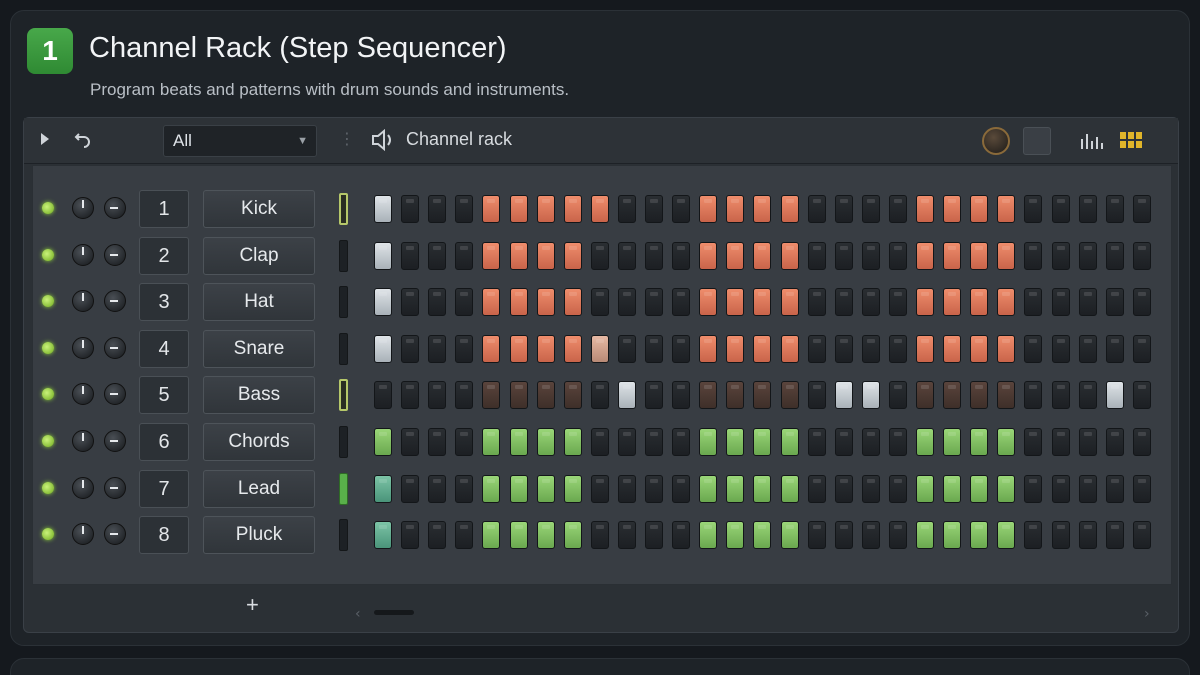 This screenshot has height=675, width=1200. Describe the element at coordinates (83, 141) in the screenshot. I see `undo-icon` at that location.